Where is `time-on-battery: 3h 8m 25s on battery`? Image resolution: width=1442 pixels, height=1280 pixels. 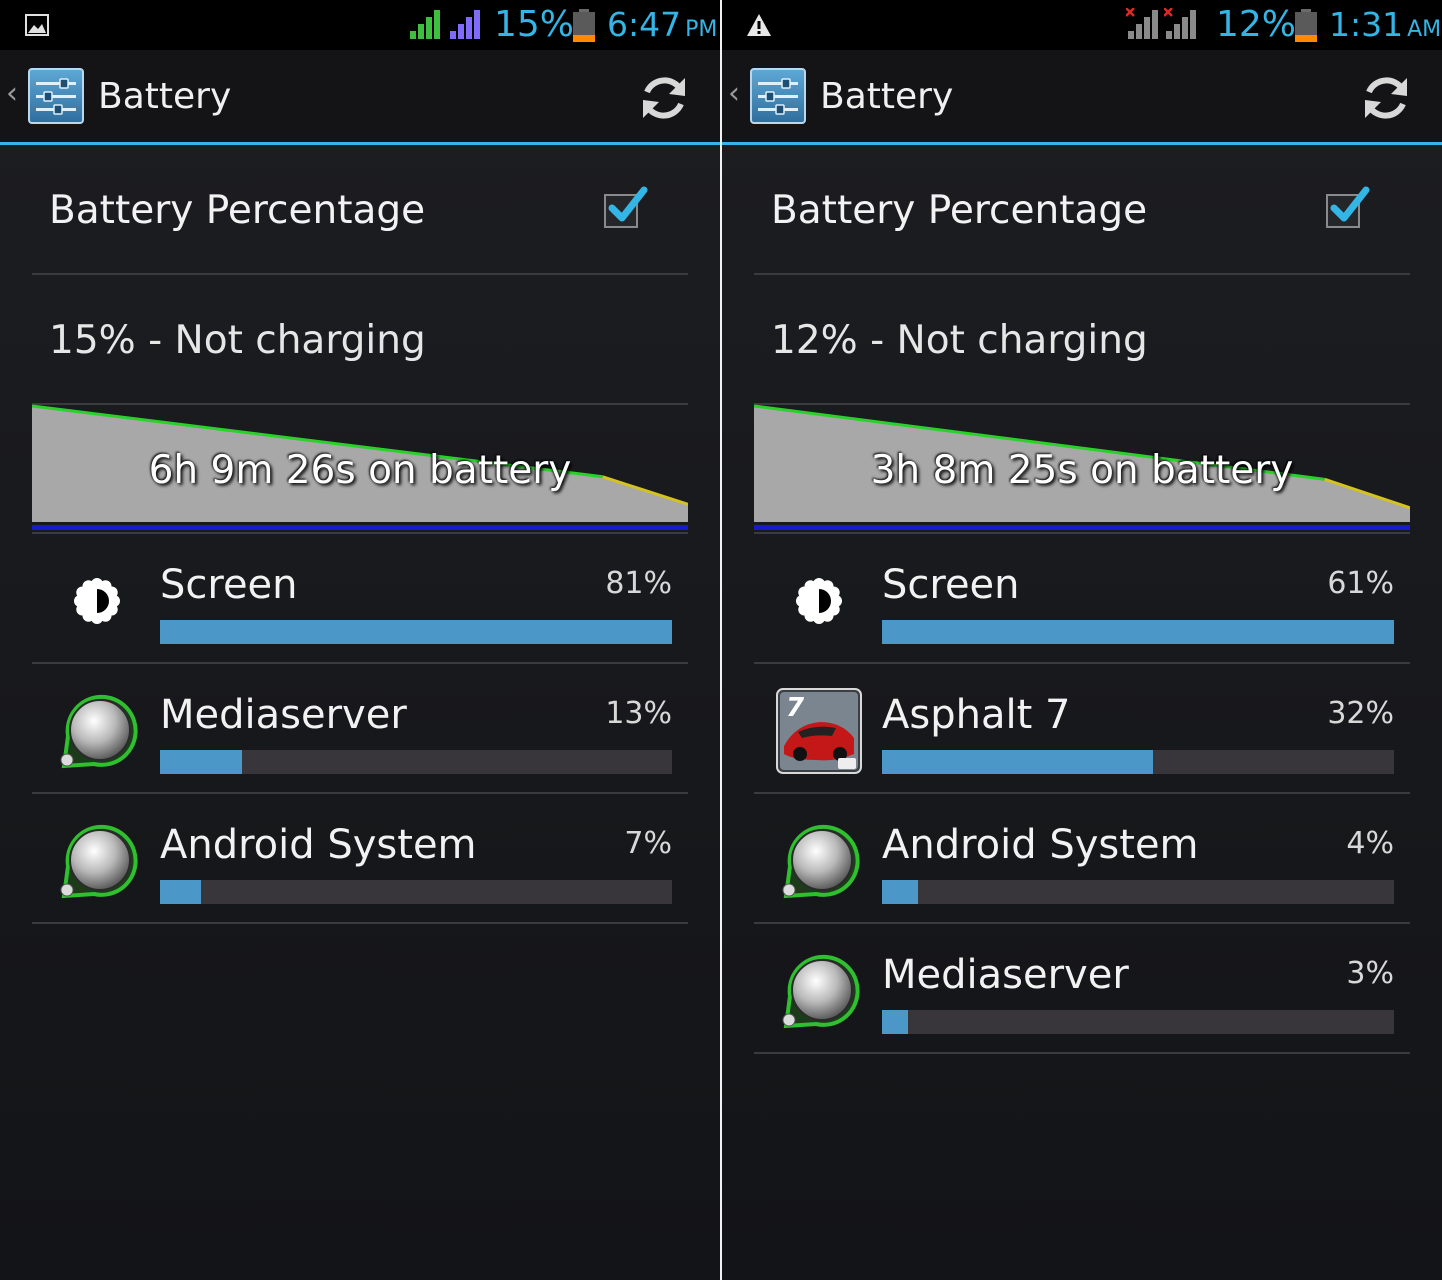
time-on-battery: 3h 8m 25s on battery is located at coordinates (1082, 470).